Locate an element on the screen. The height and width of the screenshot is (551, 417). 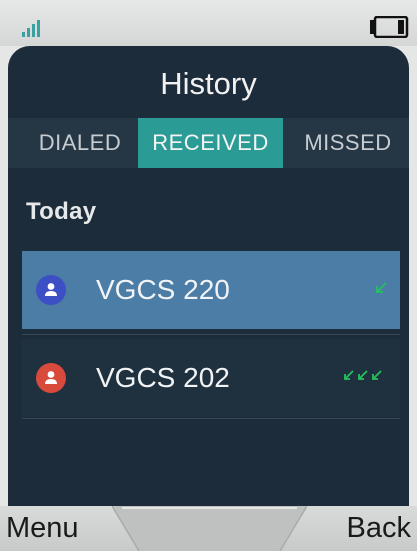
back-softkey: Back is located at coordinates (379, 528).